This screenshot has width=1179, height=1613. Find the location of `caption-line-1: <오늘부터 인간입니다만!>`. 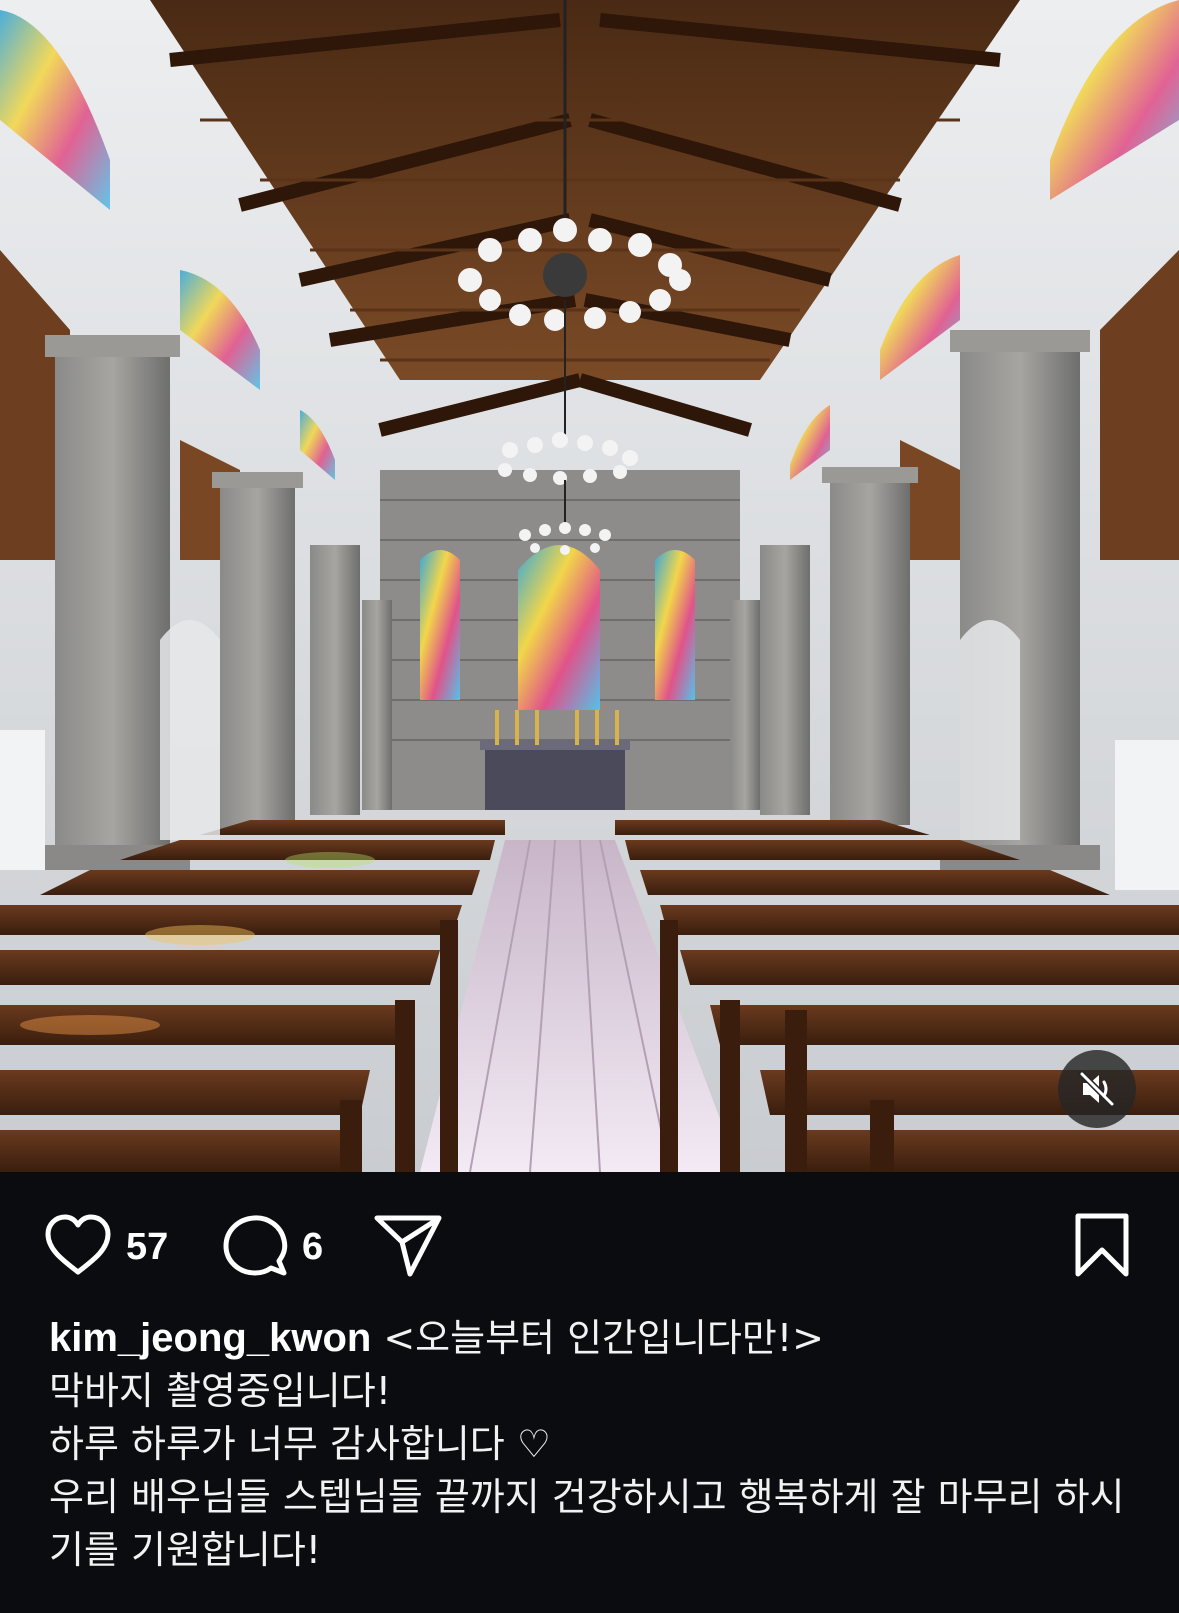

caption-line-1: <오늘부터 인간입니다만!> is located at coordinates (603, 1338).